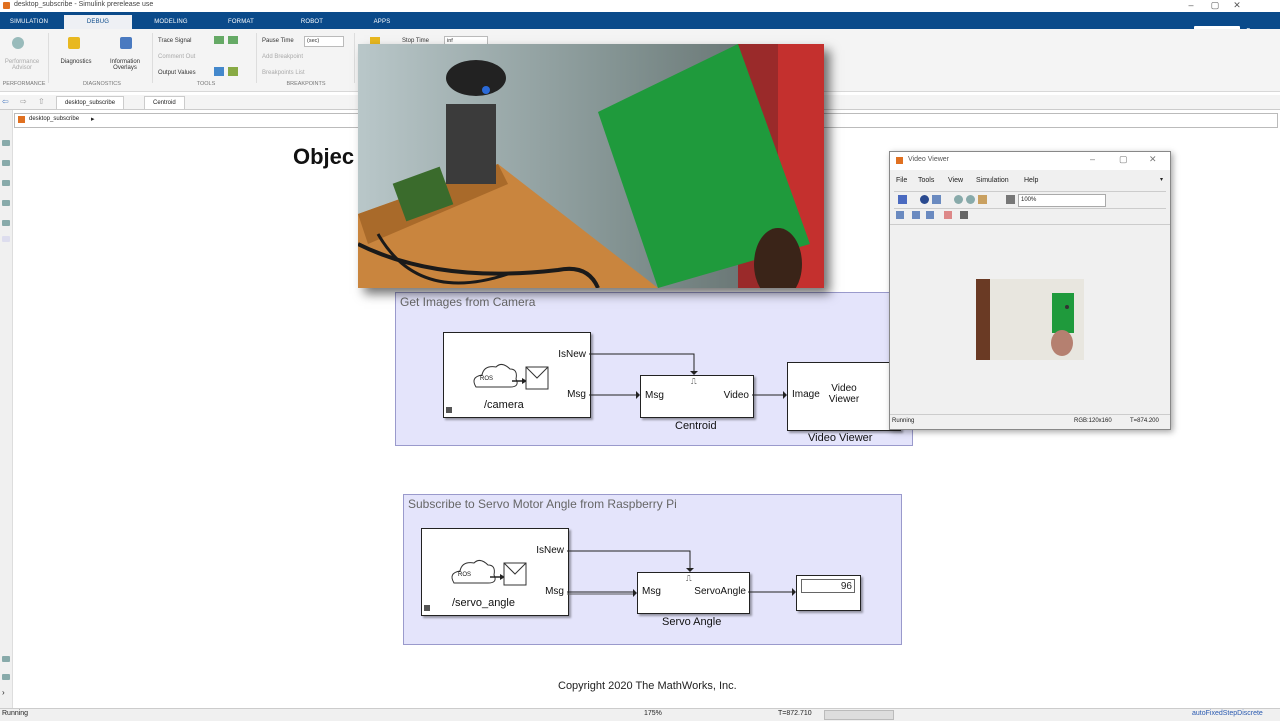 The image size is (1280, 721). I want to click on play-icon, so click(916, 215).